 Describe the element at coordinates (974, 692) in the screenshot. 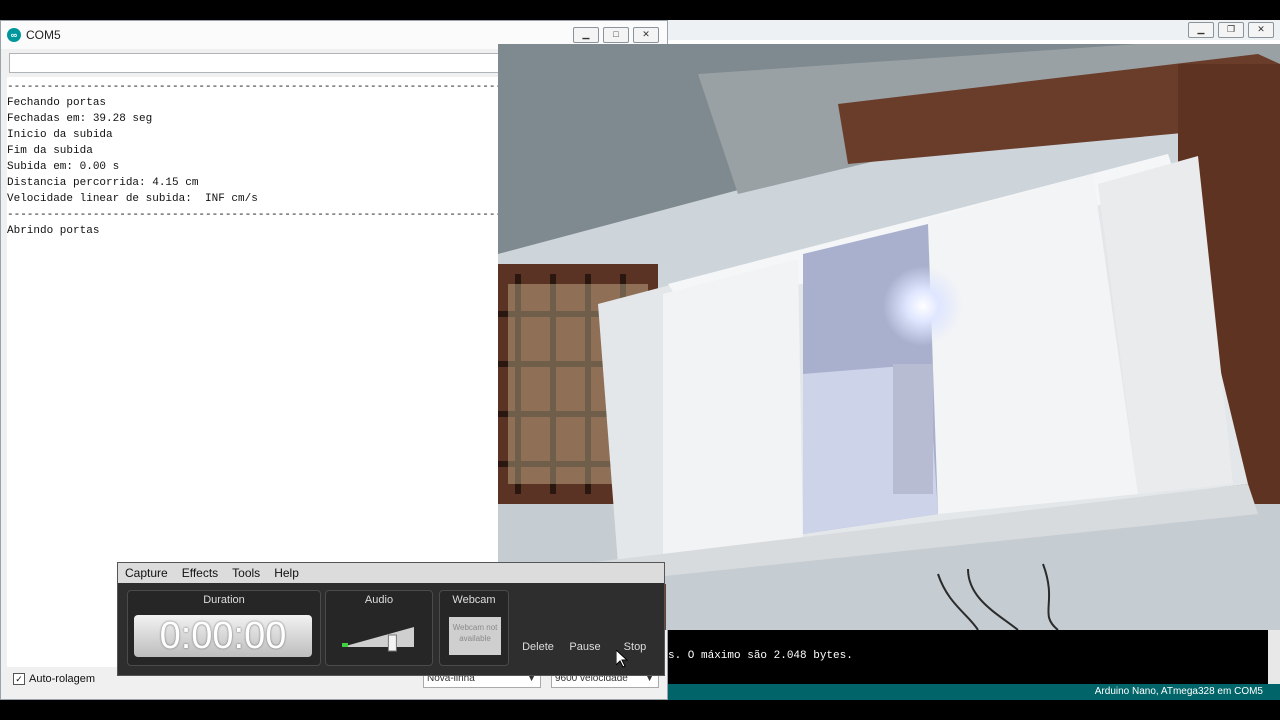

I see `ide-status-bar: Arduino Nano, ATmega328 em COM5` at that location.